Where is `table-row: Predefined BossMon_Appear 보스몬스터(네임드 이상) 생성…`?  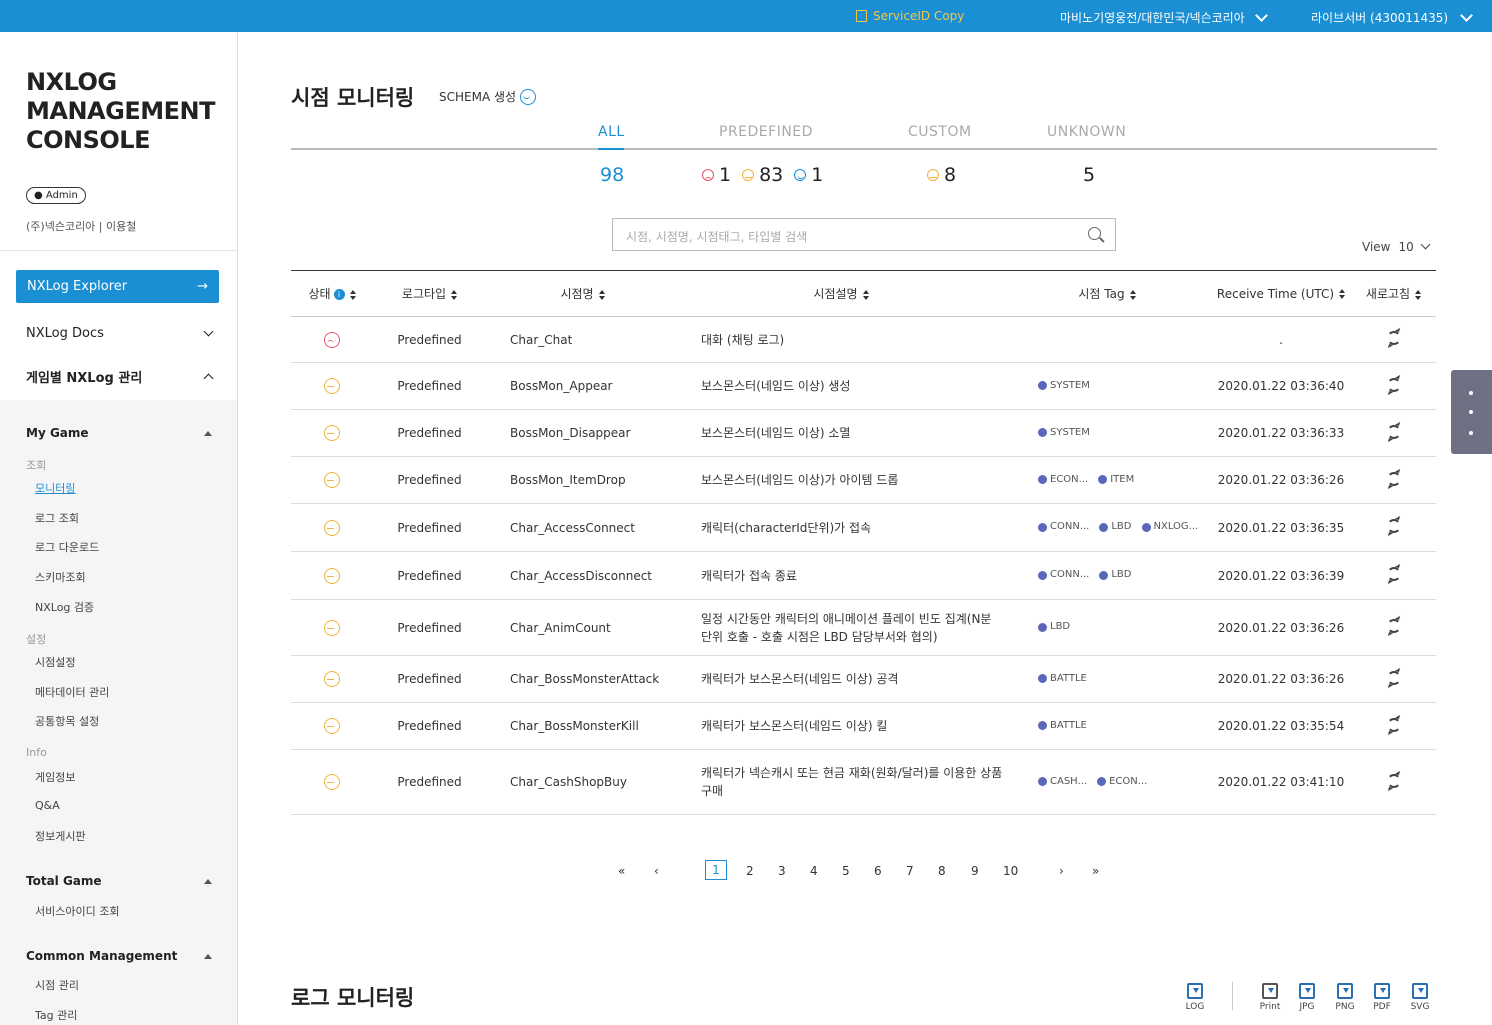
table-row: Predefined BossMon_Appear 보스몬스터(네임드 이상) 생성… is located at coordinates (863, 386).